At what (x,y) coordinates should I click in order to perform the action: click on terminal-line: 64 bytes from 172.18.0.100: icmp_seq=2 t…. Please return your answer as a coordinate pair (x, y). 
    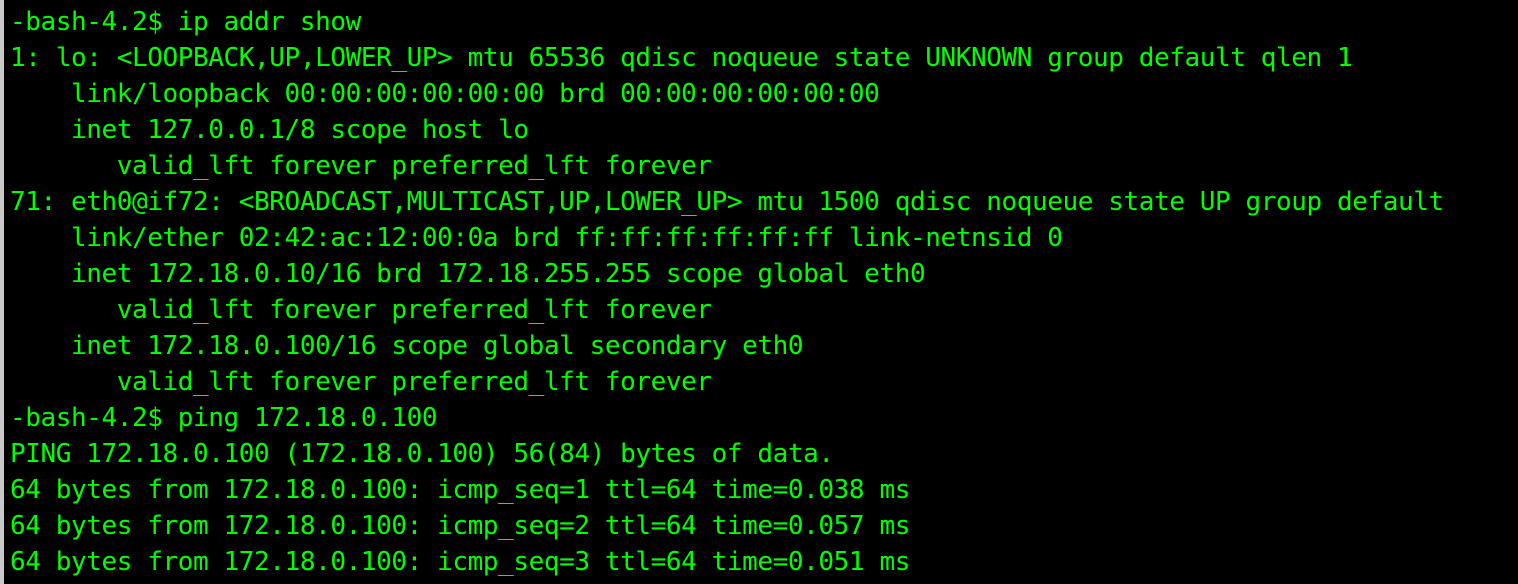
    Looking at the image, I should click on (460, 526).